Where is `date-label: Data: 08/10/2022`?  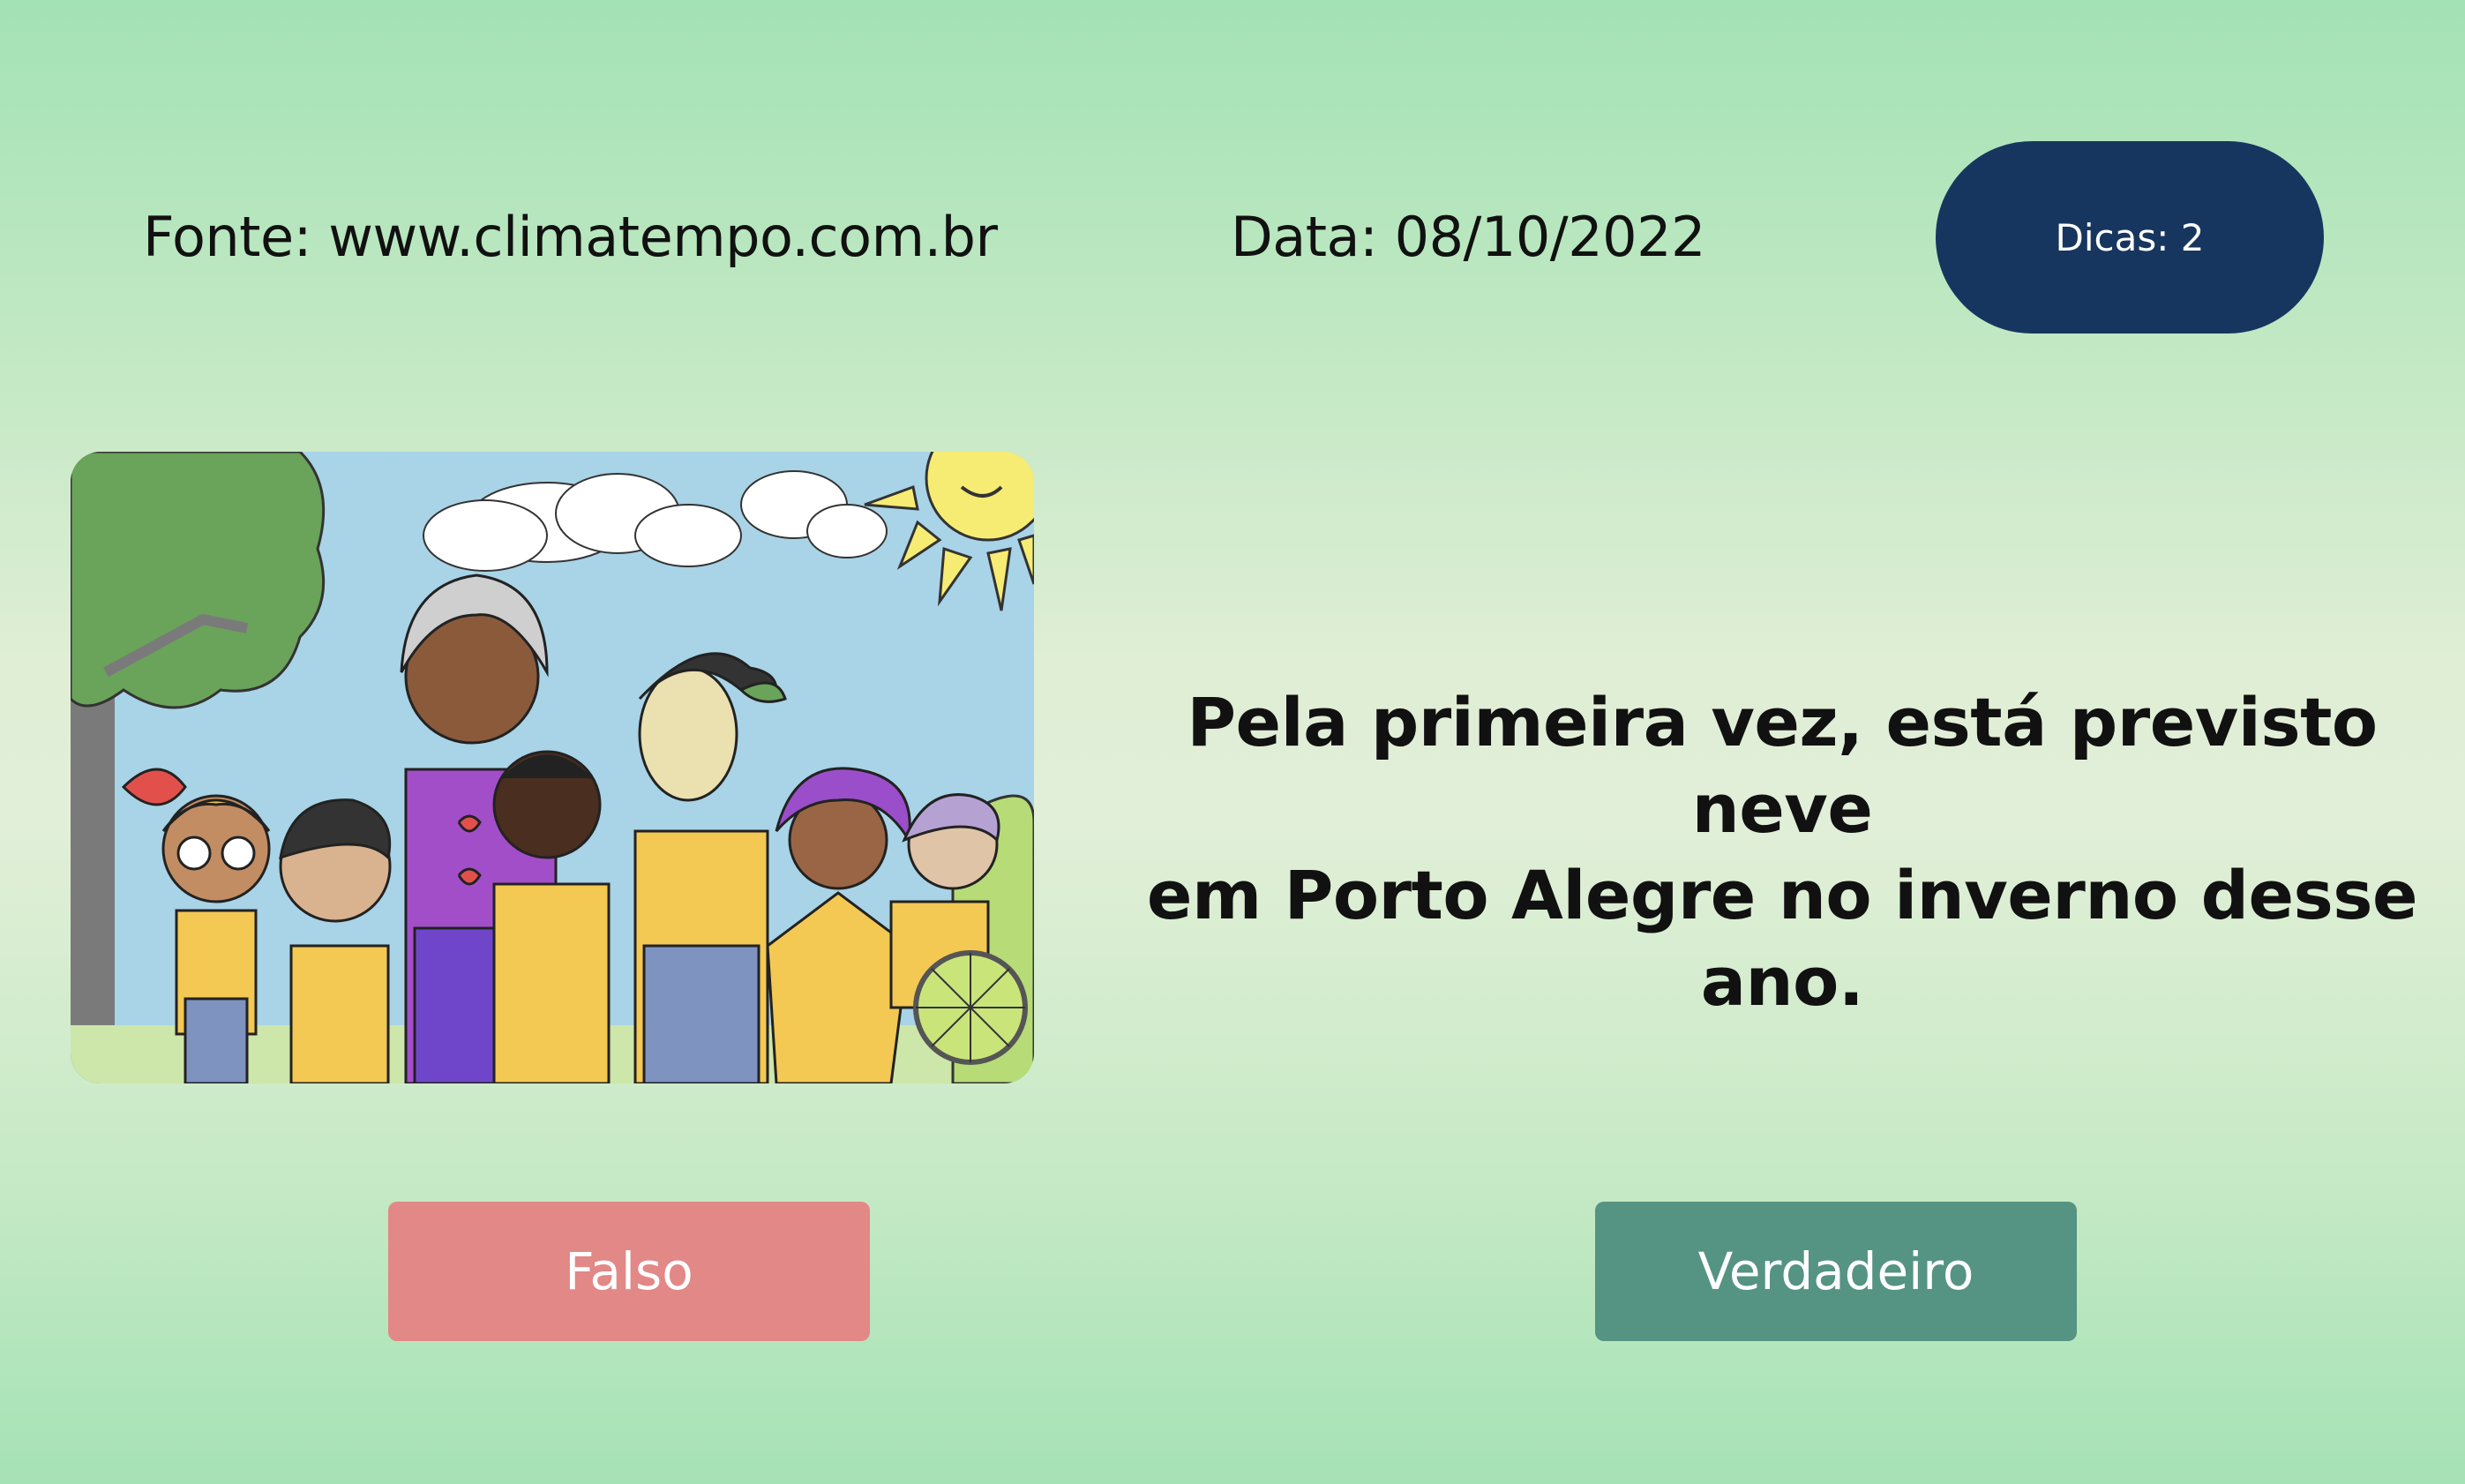 date-label: Data: 08/10/2022 is located at coordinates (1468, 237).